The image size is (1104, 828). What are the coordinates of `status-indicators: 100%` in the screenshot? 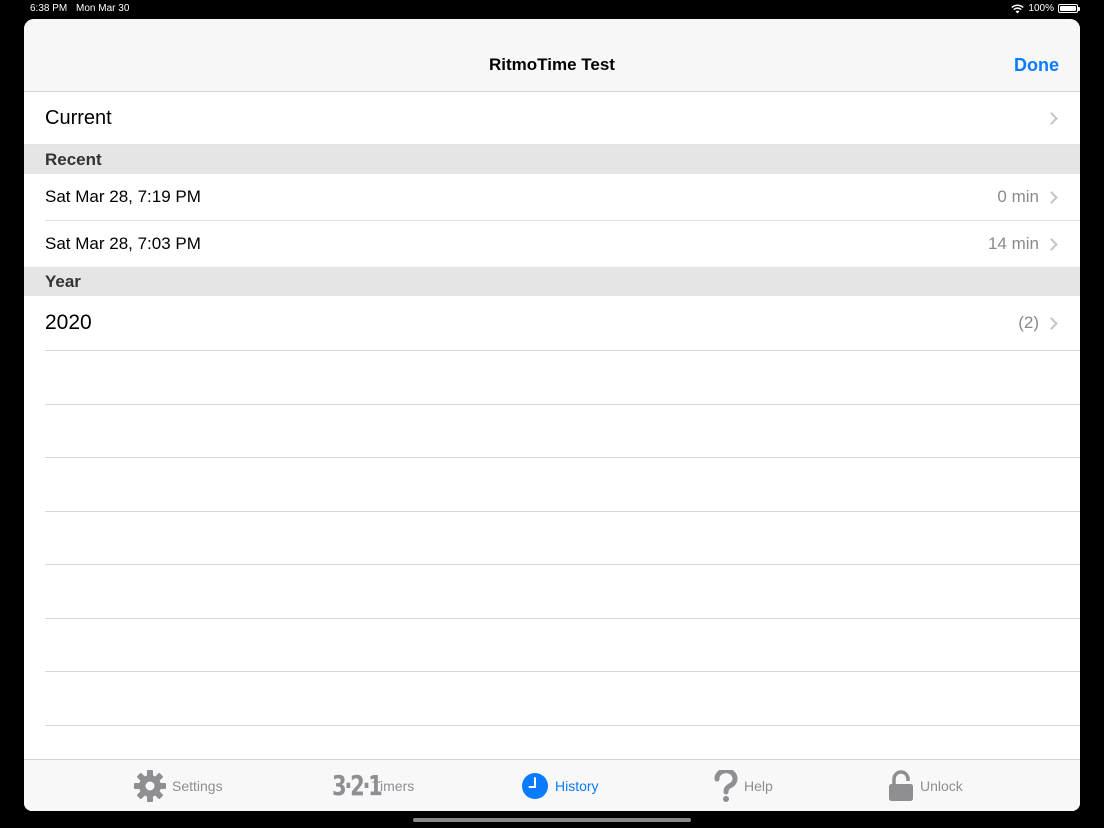 It's located at (1045, 8).